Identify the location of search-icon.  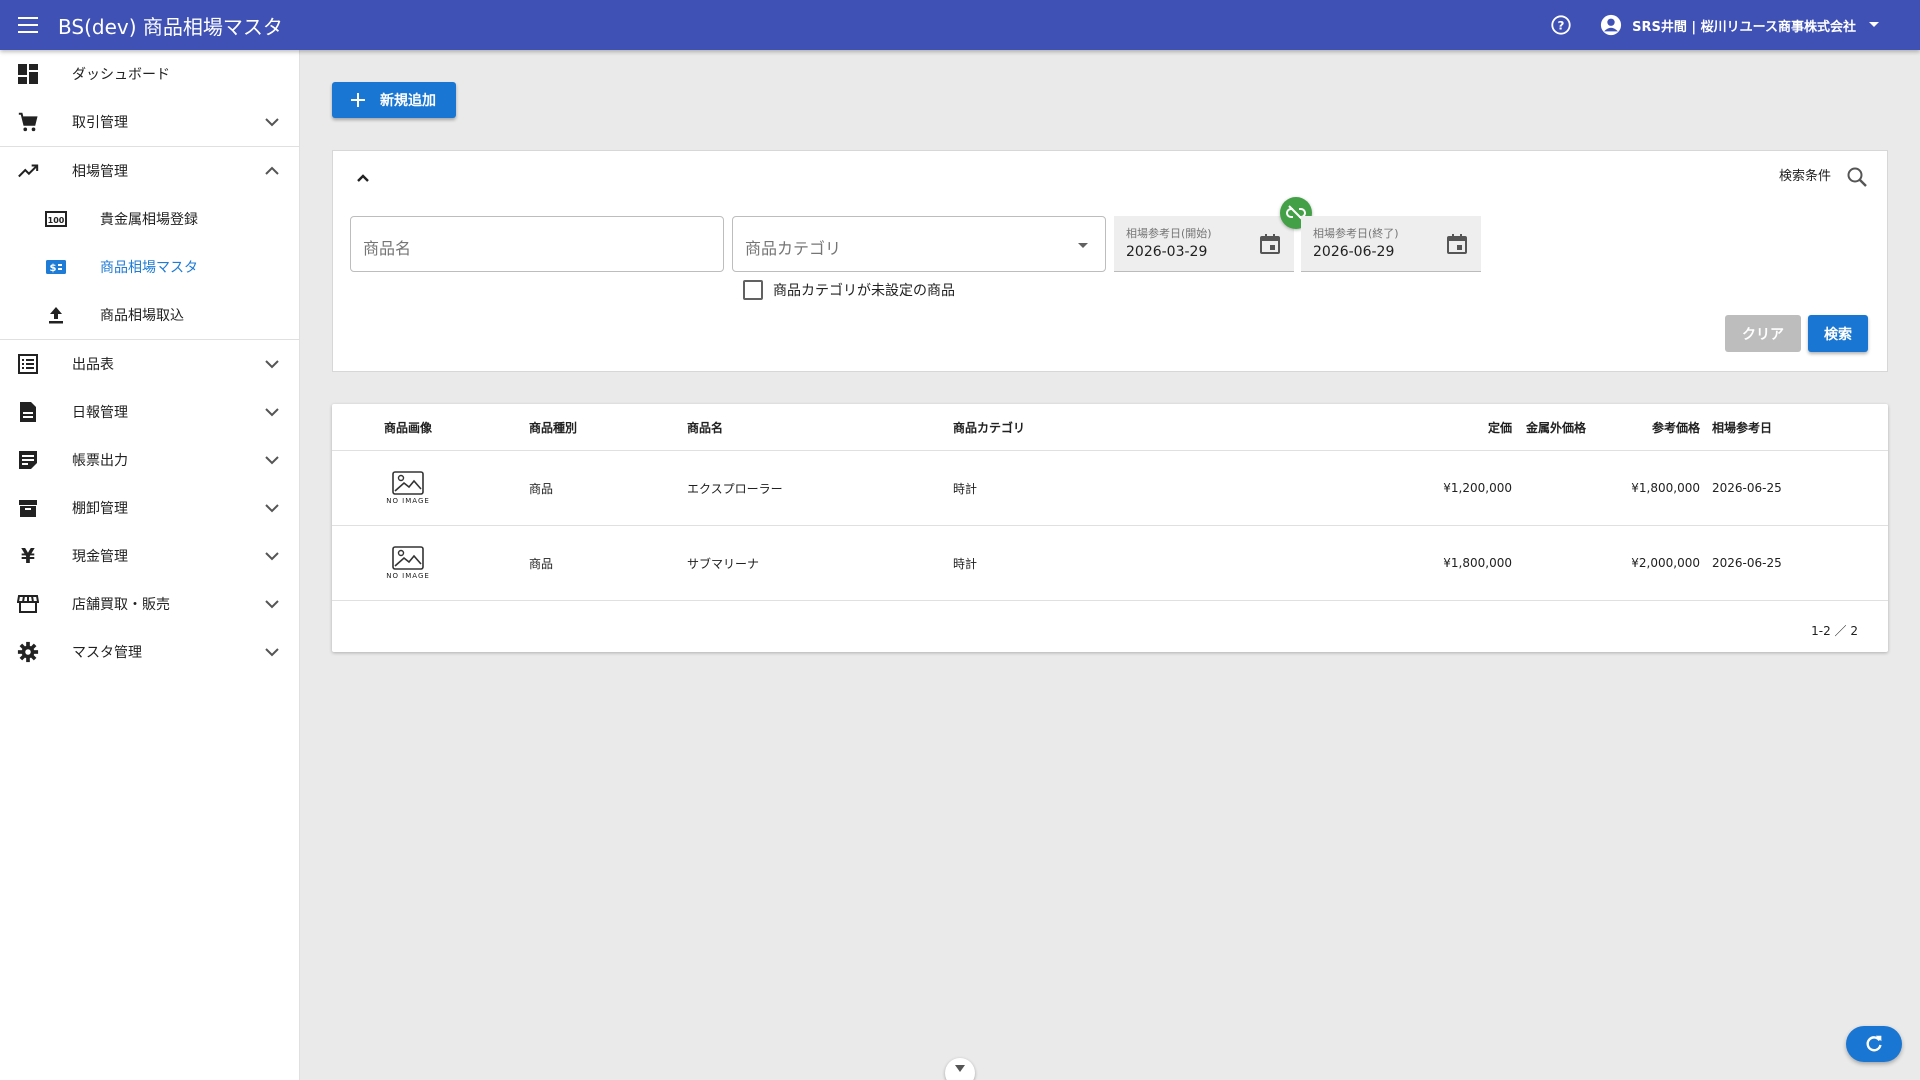
(1857, 177).